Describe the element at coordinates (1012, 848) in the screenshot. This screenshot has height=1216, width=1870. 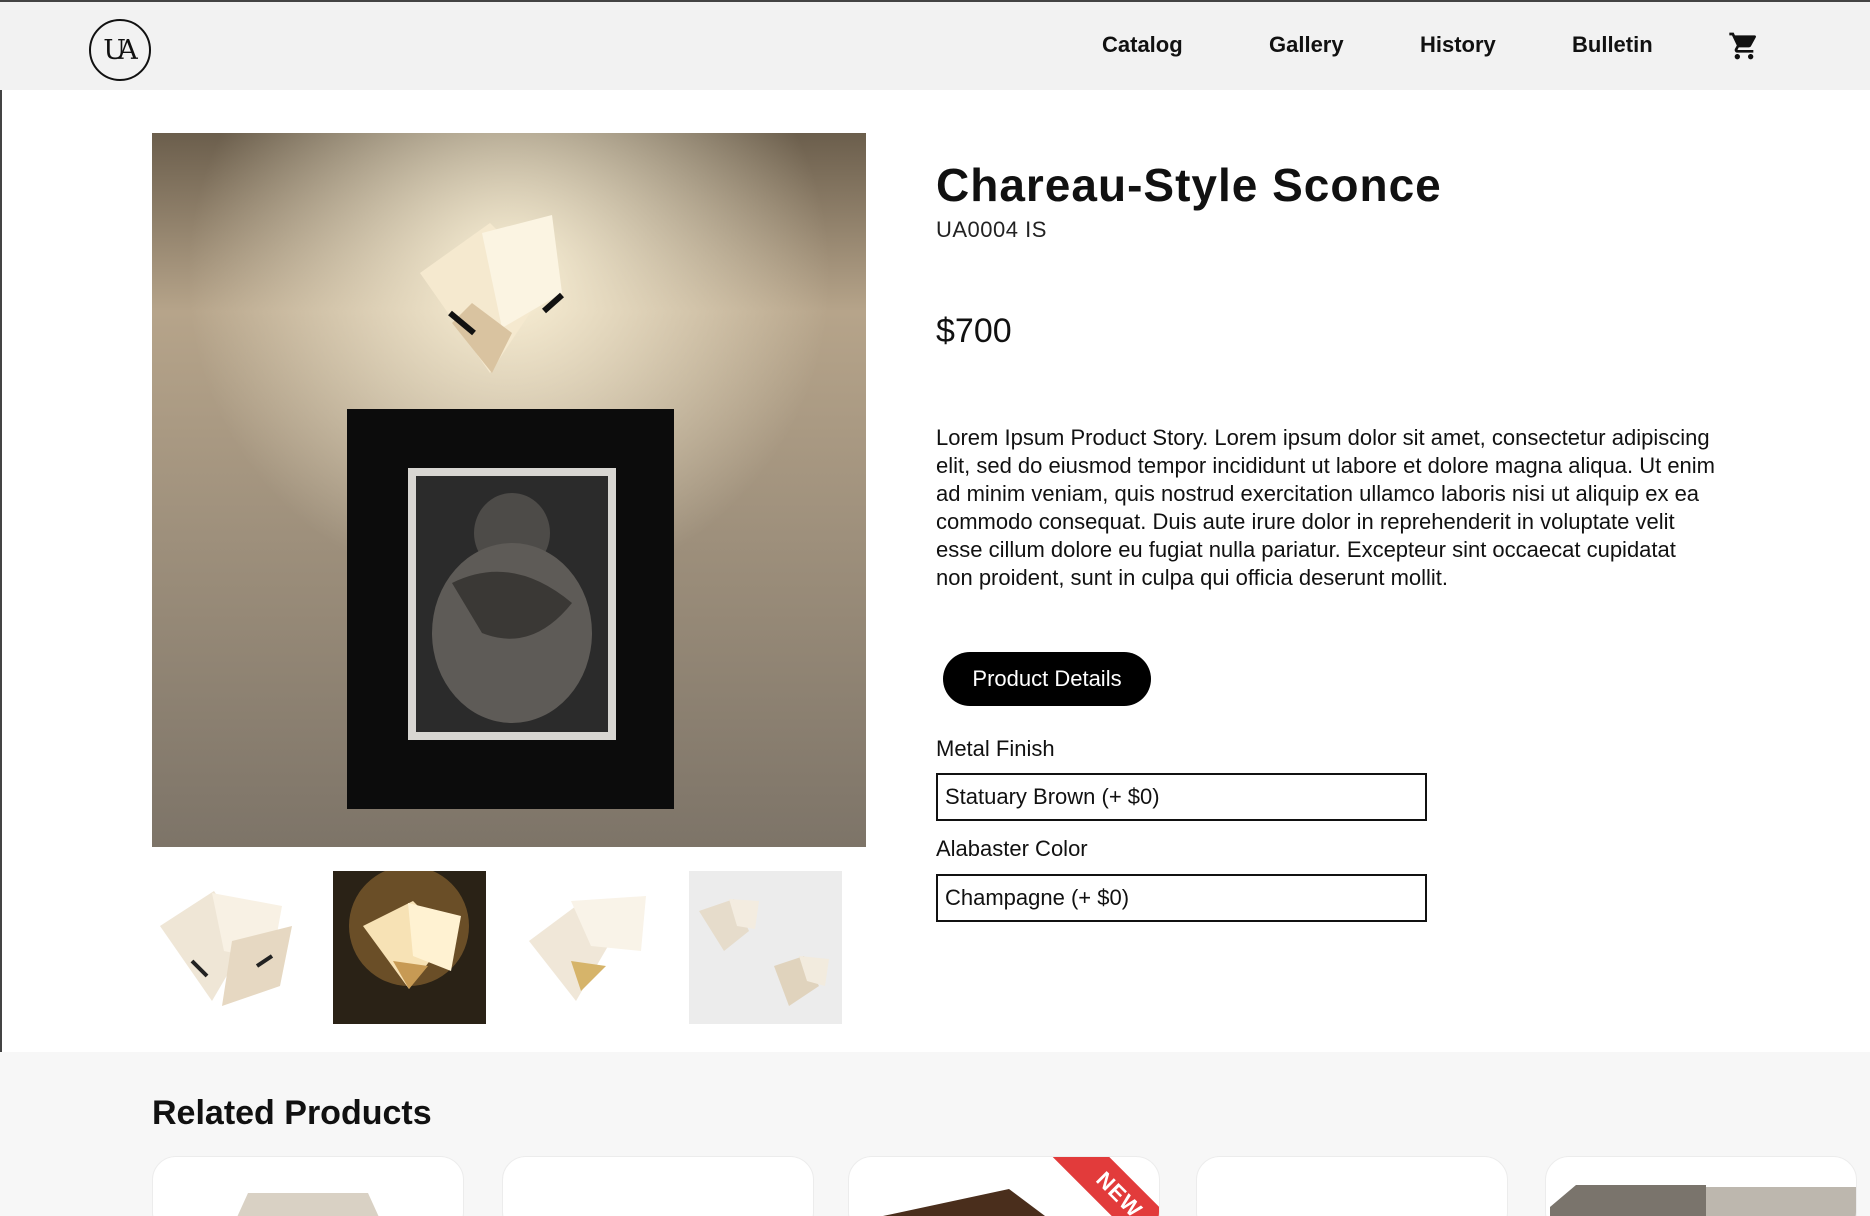
I see `alabaster-color-label: Alabaster Color` at that location.